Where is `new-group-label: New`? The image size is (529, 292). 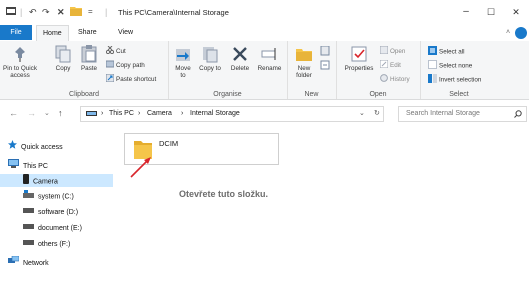 new-group-label: New is located at coordinates (311, 94).